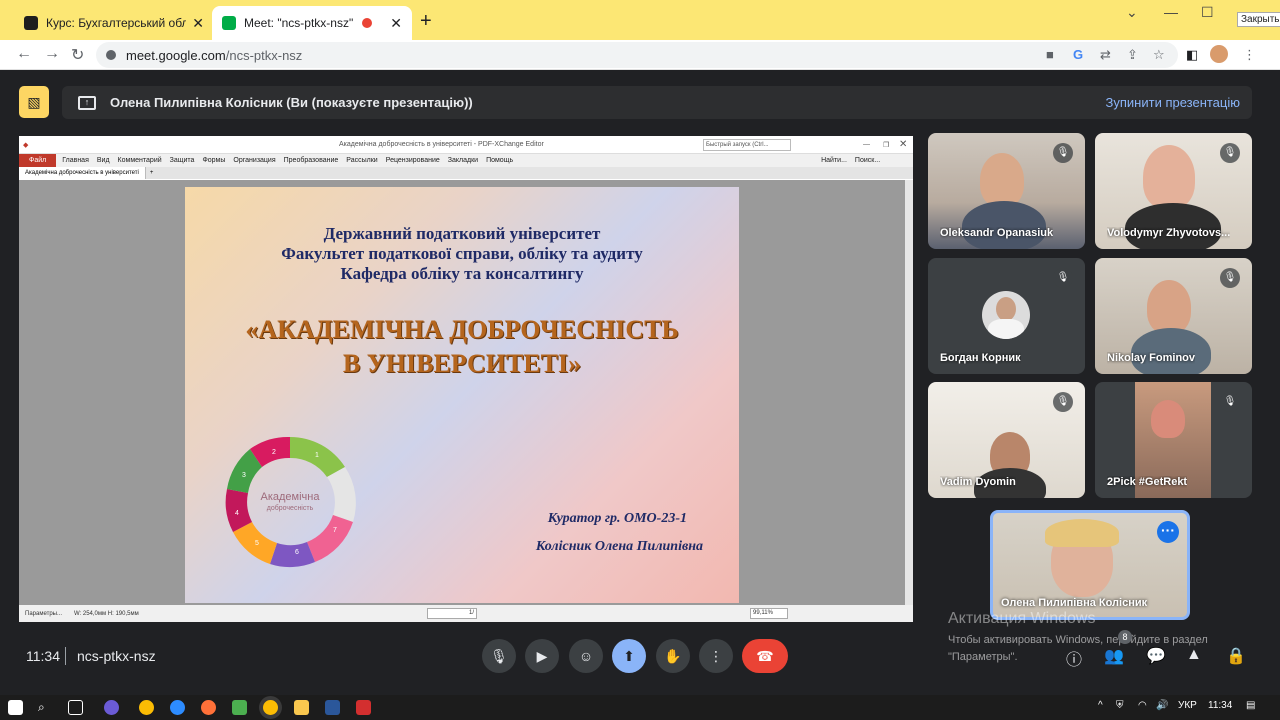  I want to click on self-video-hair, so click(1082, 533).